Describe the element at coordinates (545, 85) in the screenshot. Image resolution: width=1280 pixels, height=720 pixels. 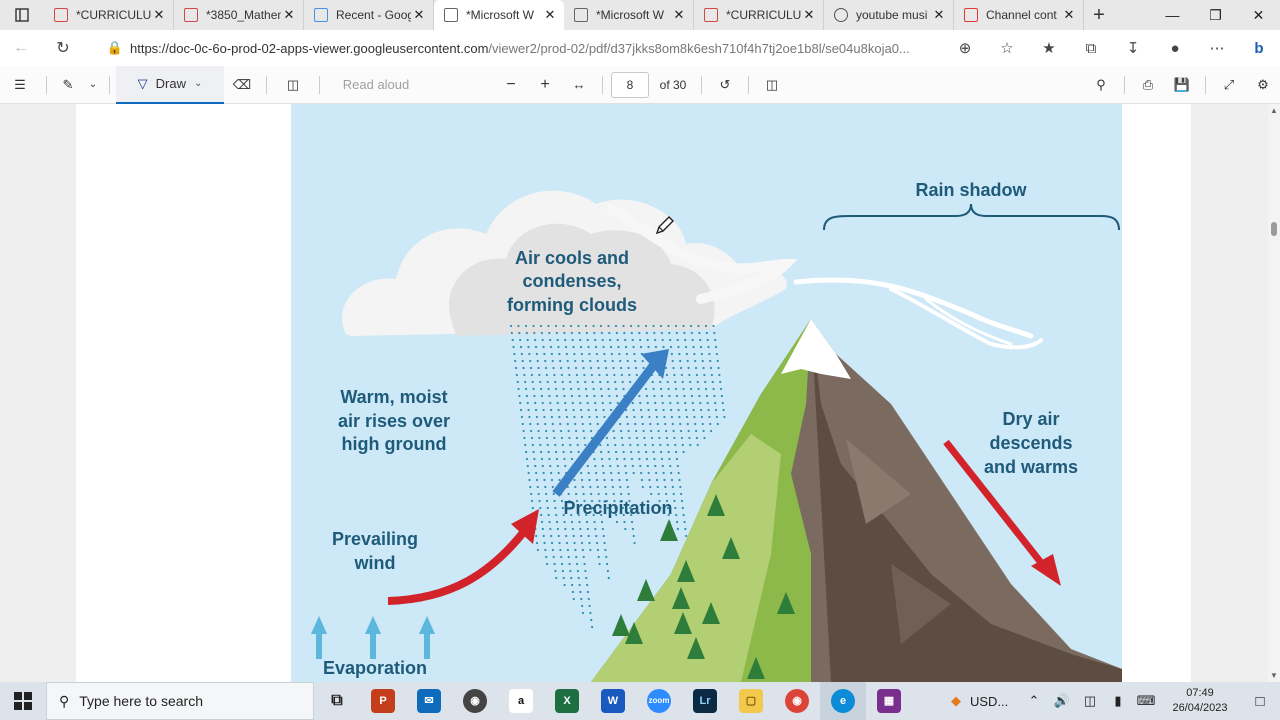
I see `zoom-in-button: +` at that location.